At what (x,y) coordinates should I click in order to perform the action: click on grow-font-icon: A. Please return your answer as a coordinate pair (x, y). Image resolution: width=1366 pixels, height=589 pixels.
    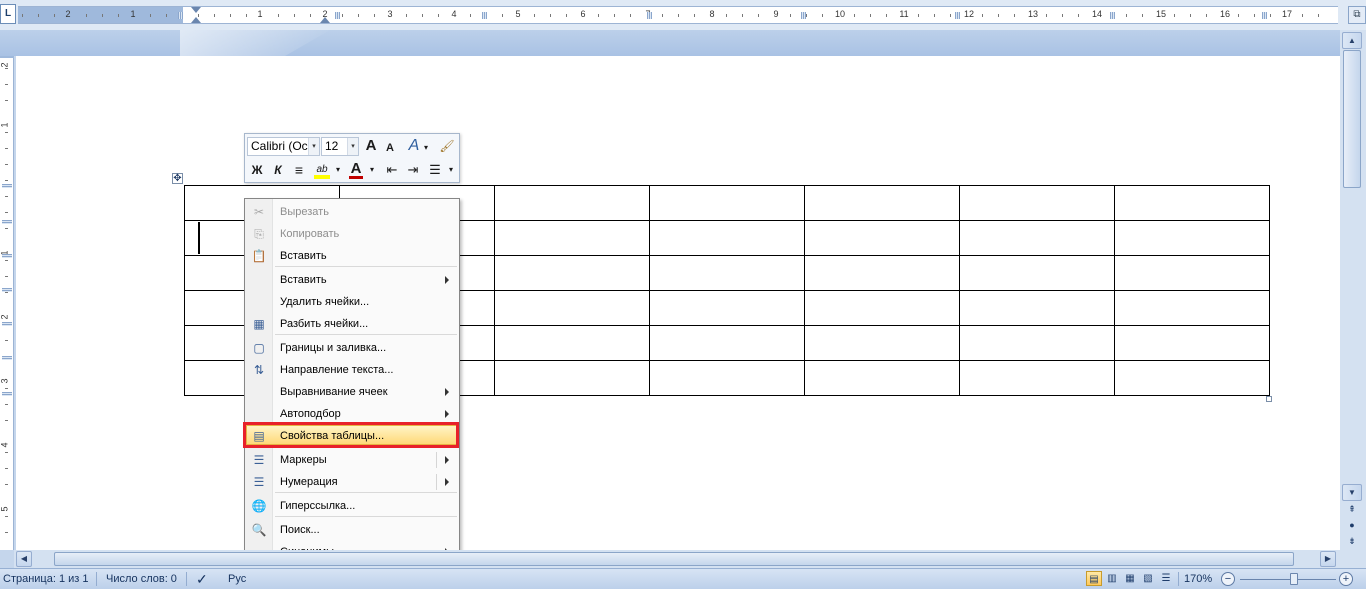
    Looking at the image, I should click on (371, 146).